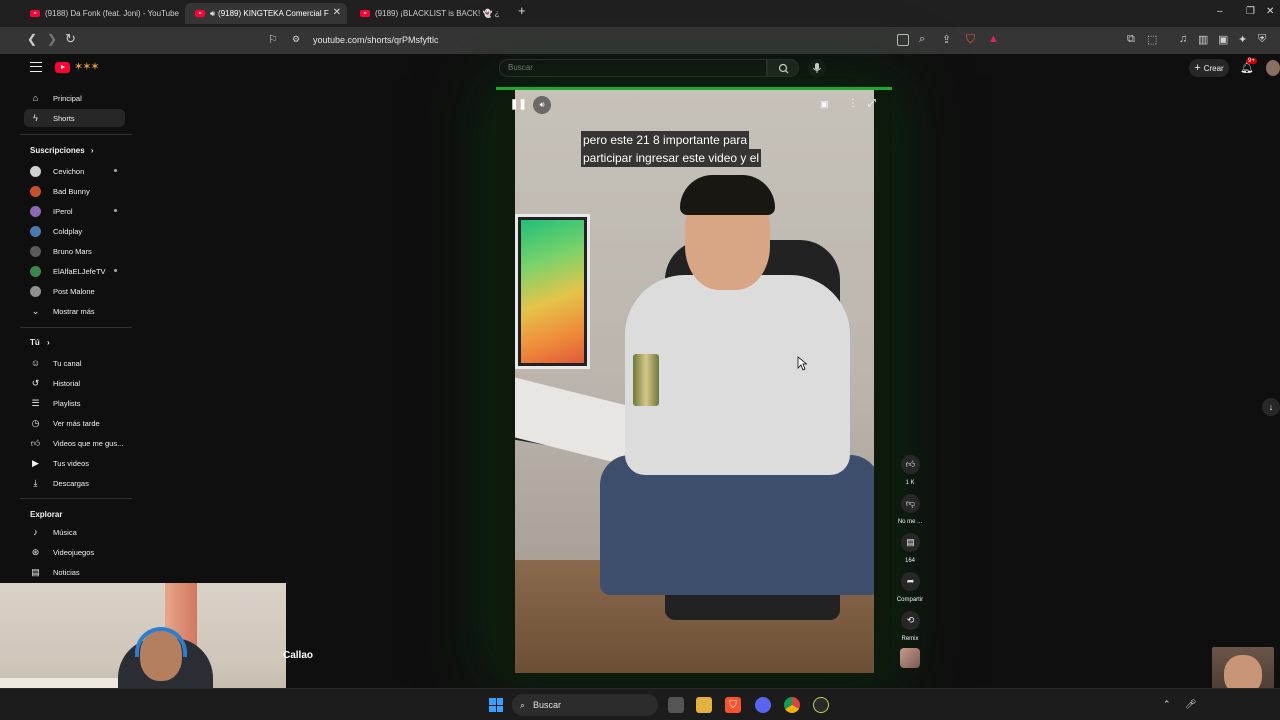  I want to click on show-more-button: ⌄ Mostrar más, so click(74, 311).